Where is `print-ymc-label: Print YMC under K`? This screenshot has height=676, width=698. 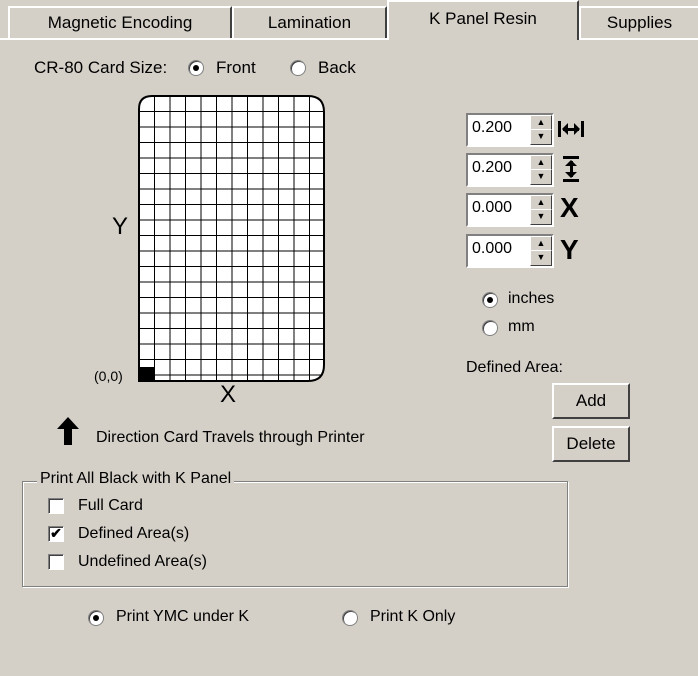 print-ymc-label: Print YMC under K is located at coordinates (183, 616).